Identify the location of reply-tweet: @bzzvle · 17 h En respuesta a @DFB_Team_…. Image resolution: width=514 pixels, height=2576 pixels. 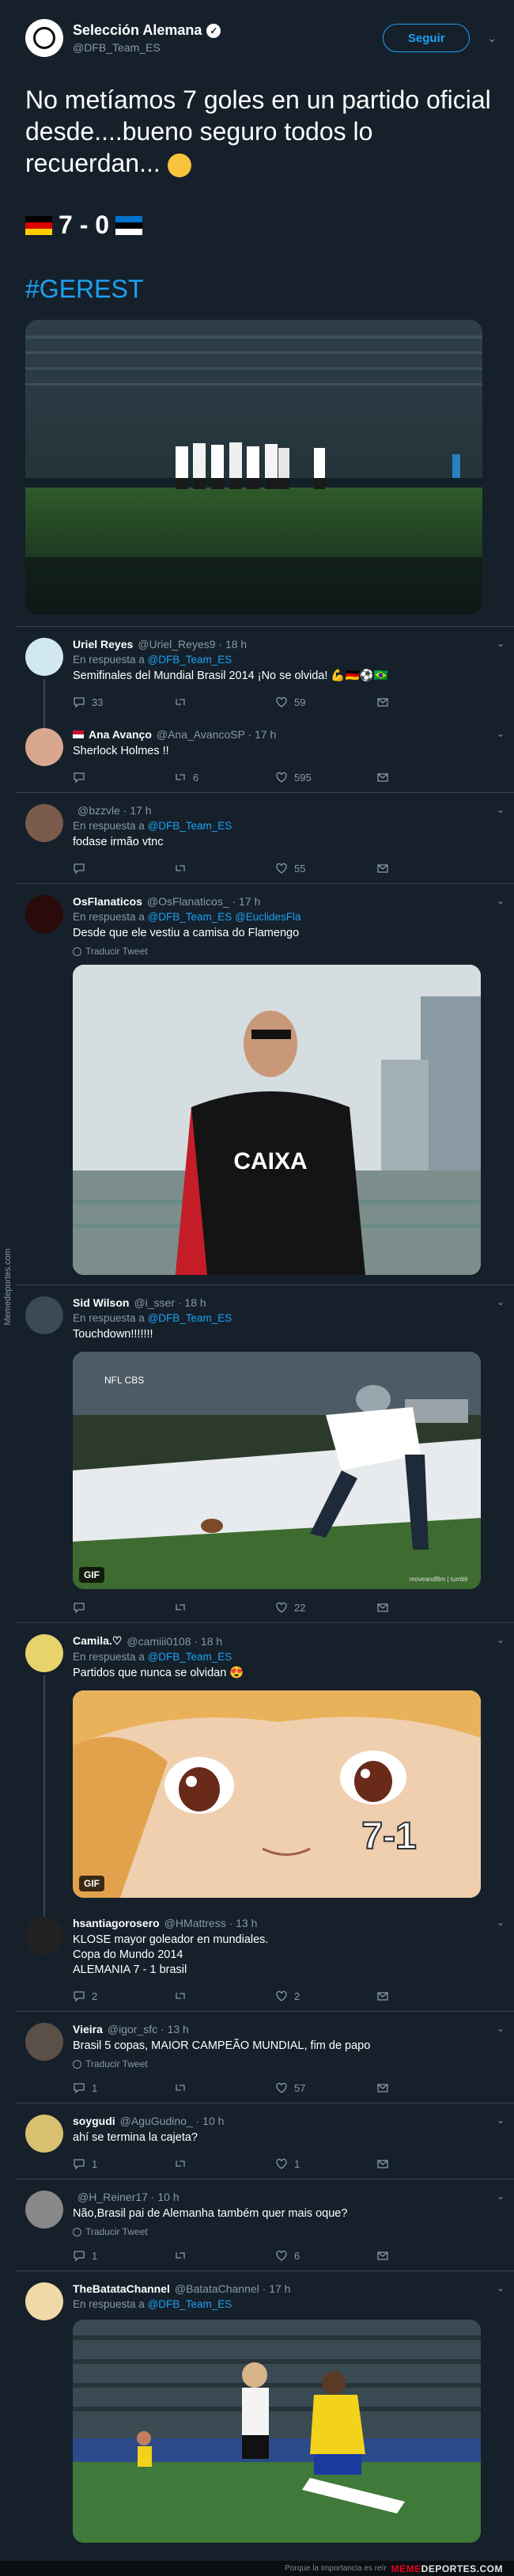
(265, 838).